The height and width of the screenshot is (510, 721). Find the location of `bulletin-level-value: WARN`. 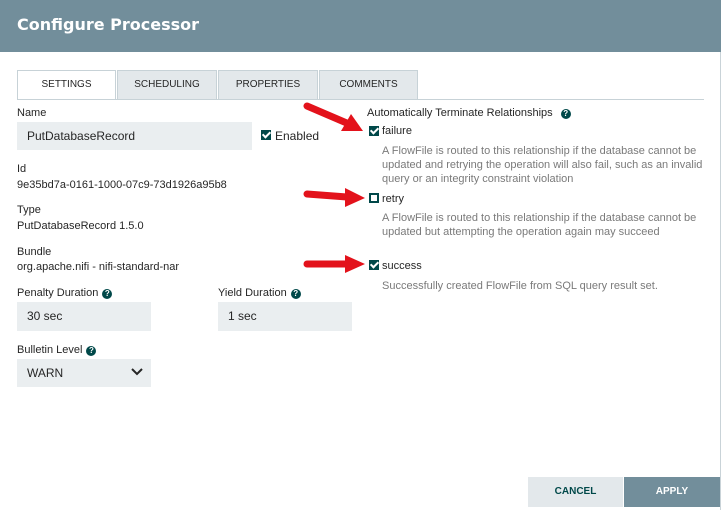

bulletin-level-value: WARN is located at coordinates (45, 373).